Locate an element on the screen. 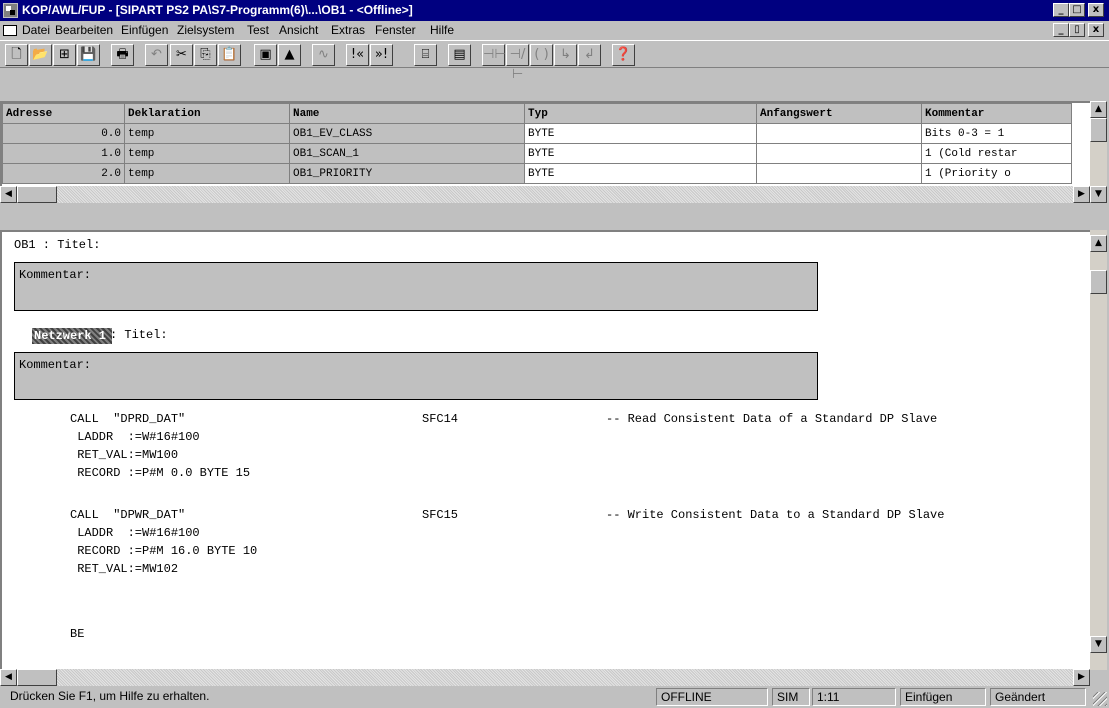 The height and width of the screenshot is (708, 1109). table-row: 1.0 temp OB1_SCAN_1 BYTE 1 (Cold restar is located at coordinates (537, 153).